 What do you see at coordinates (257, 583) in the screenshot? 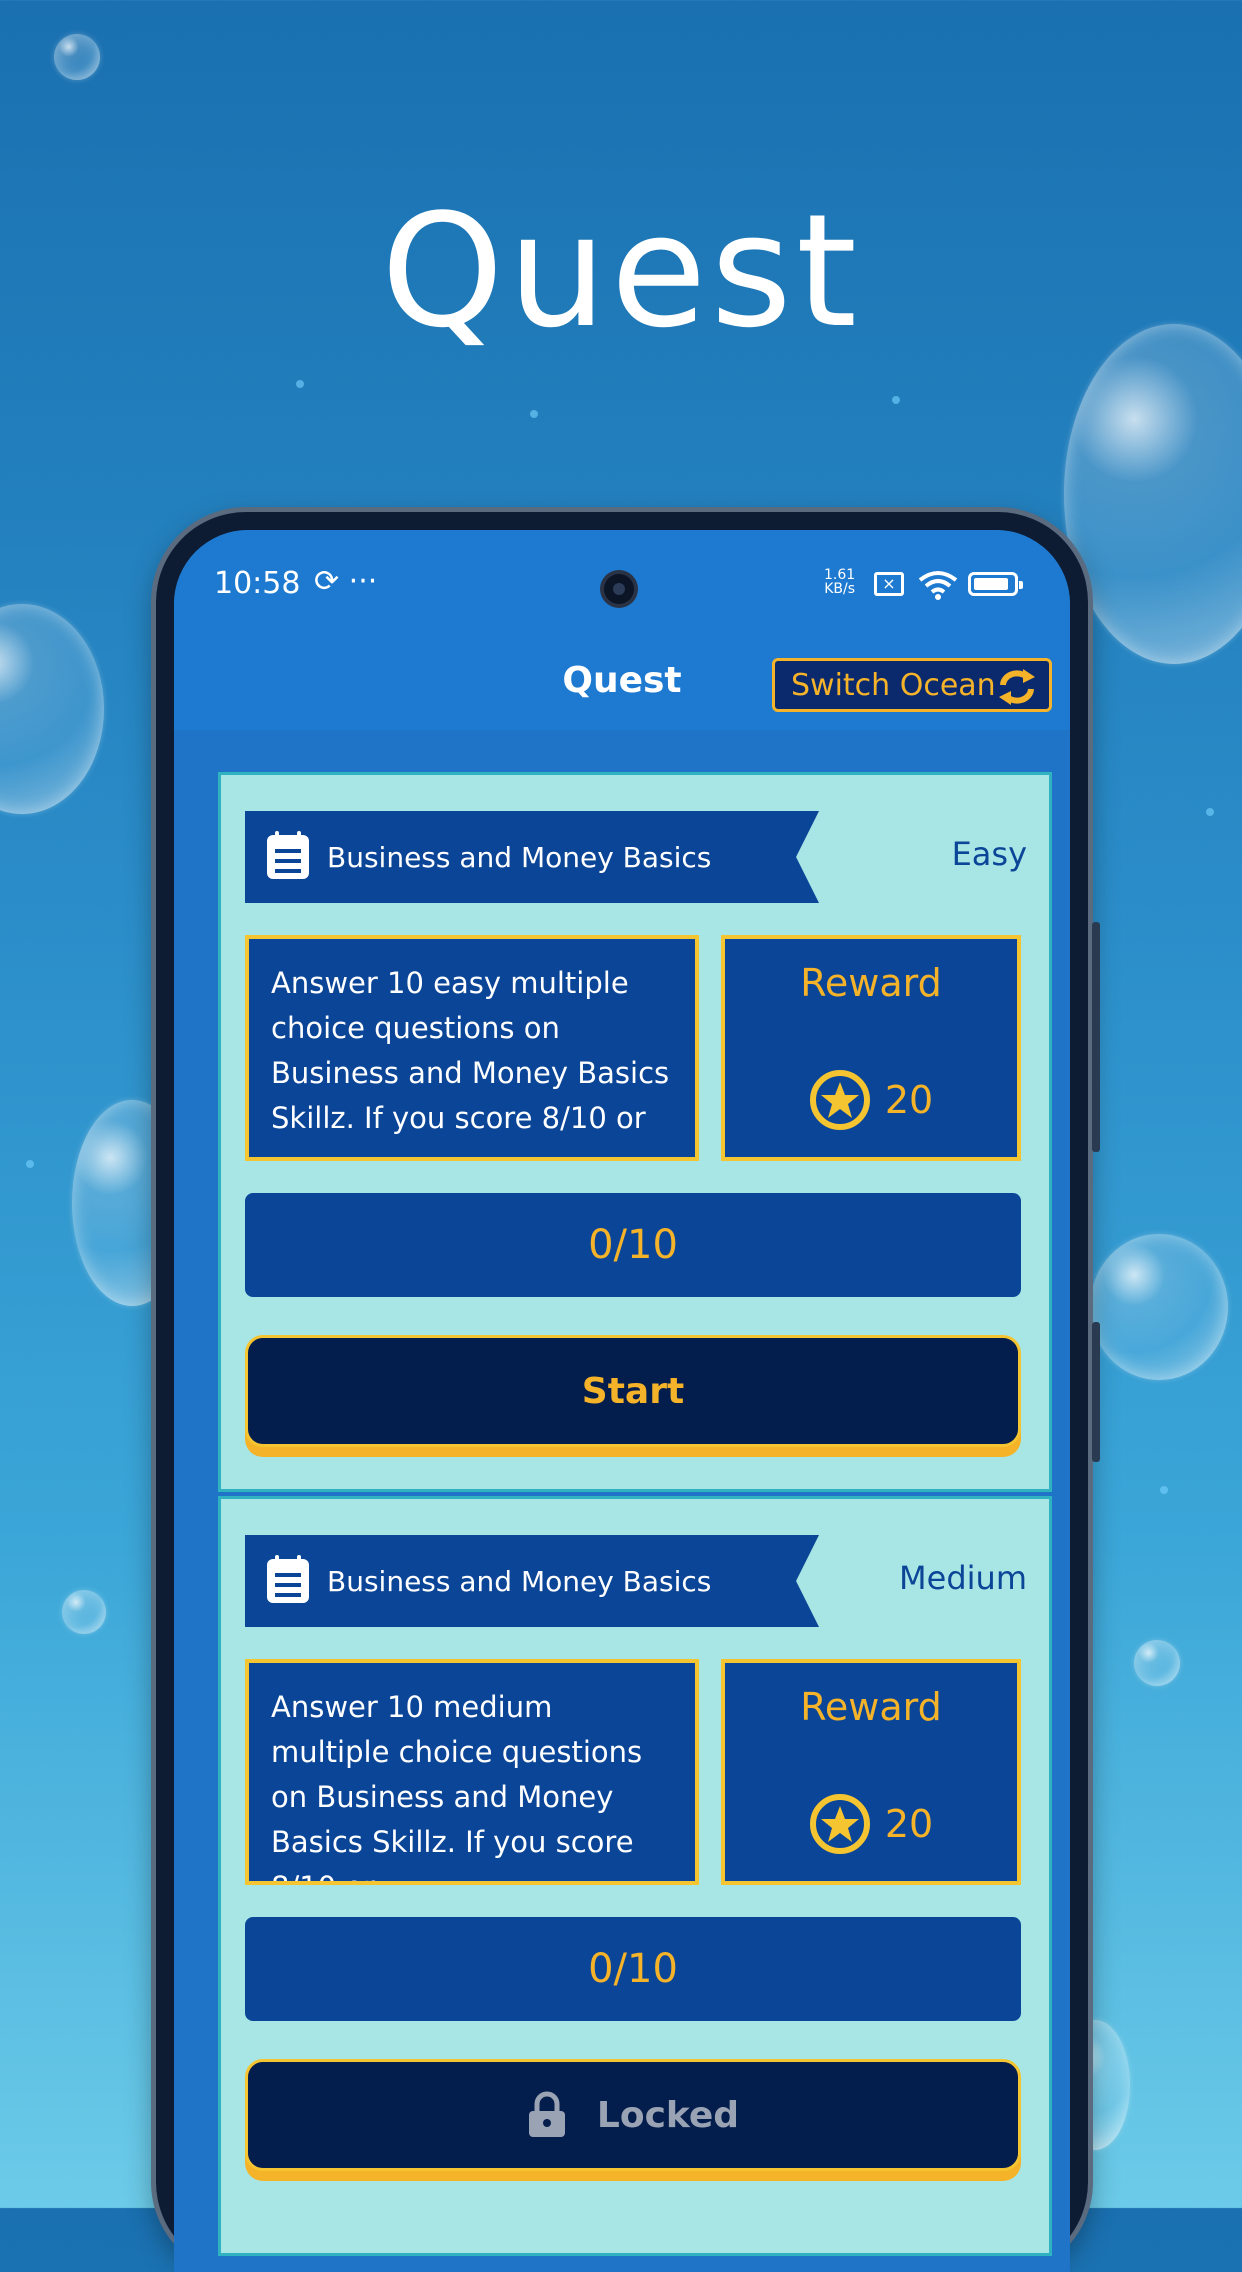
I see `status-time: 10:58` at bounding box center [257, 583].